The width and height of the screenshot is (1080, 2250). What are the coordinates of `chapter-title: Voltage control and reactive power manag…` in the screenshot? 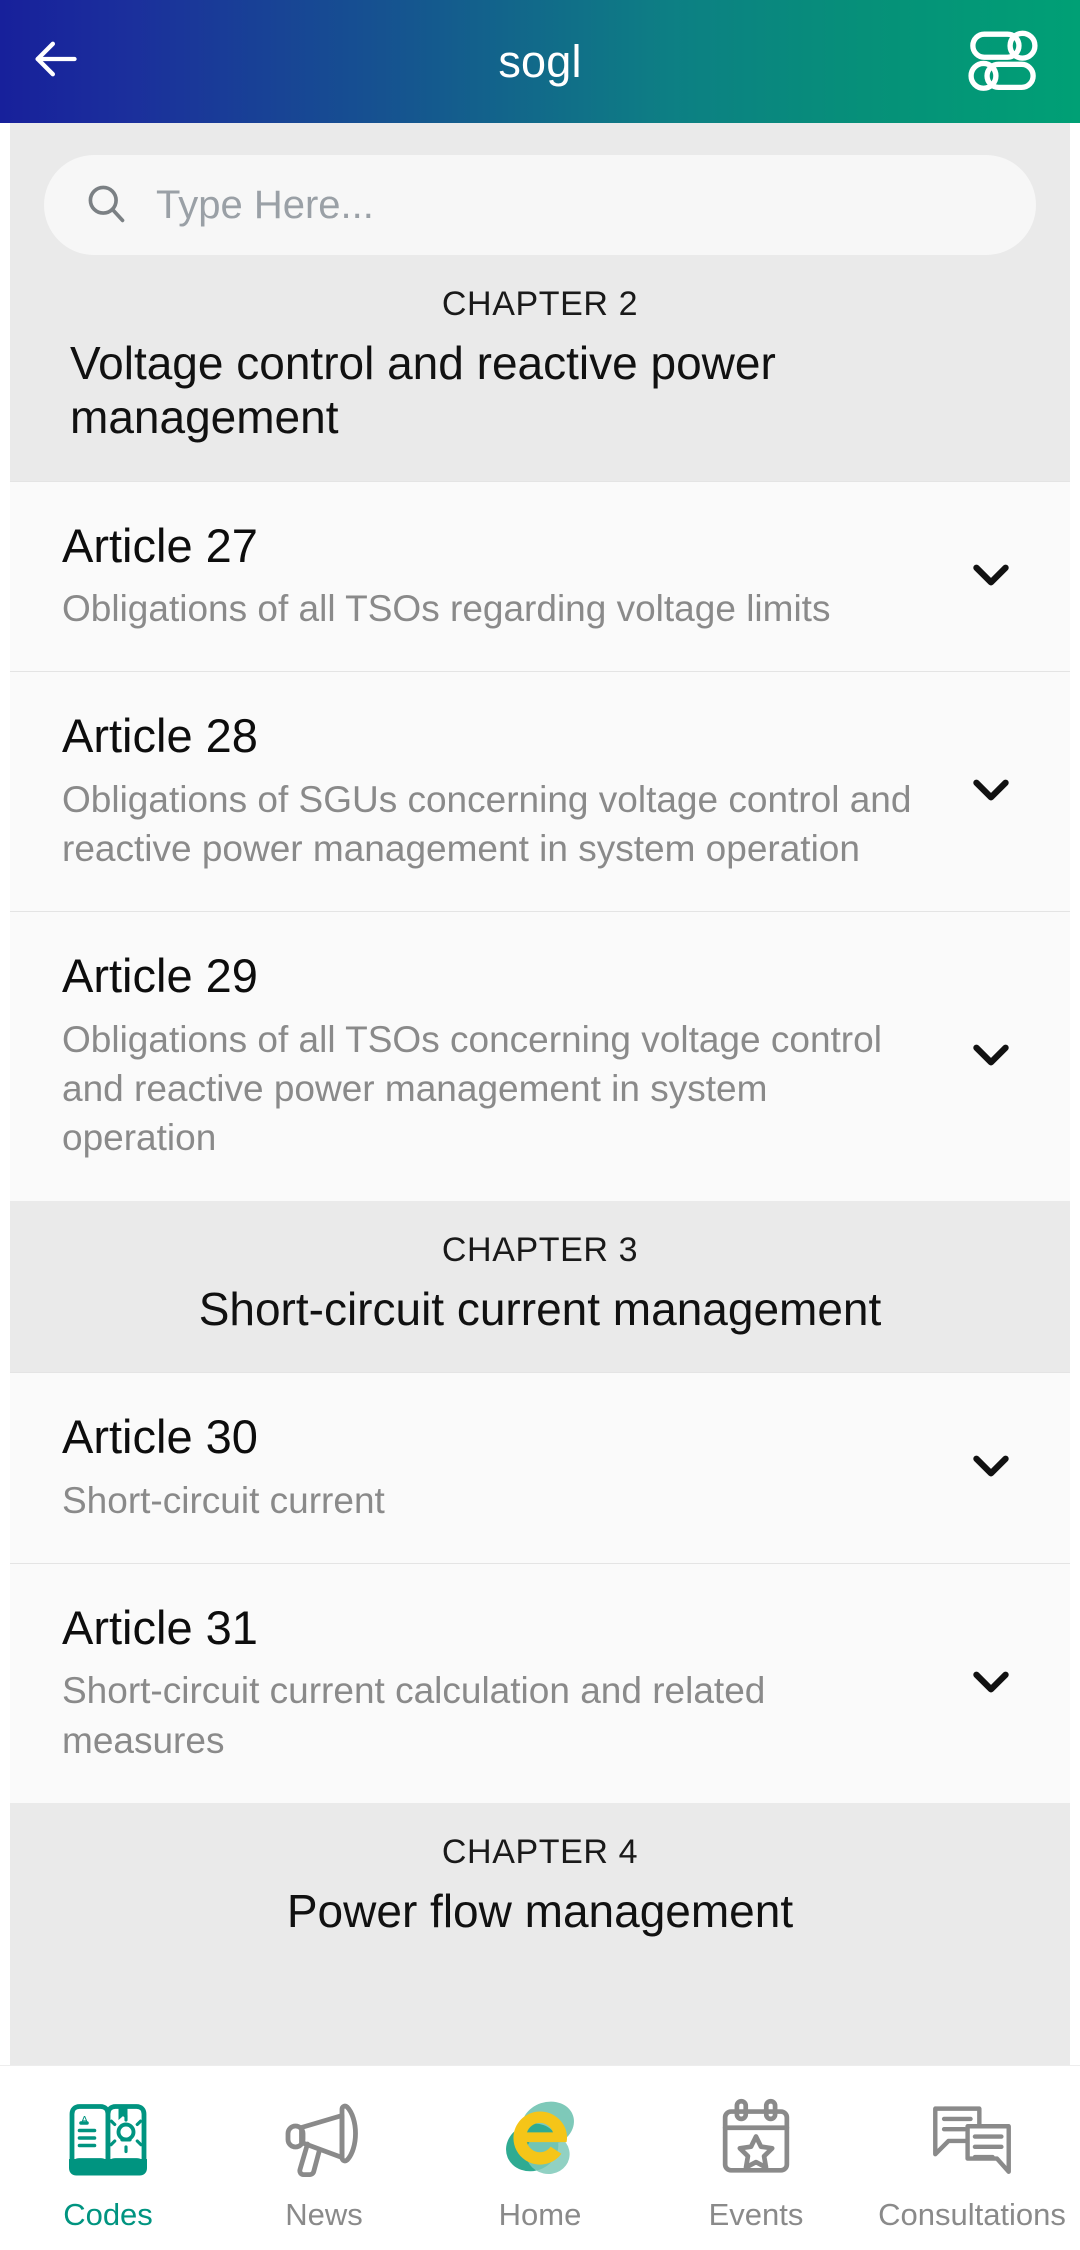 It's located at (423, 390).